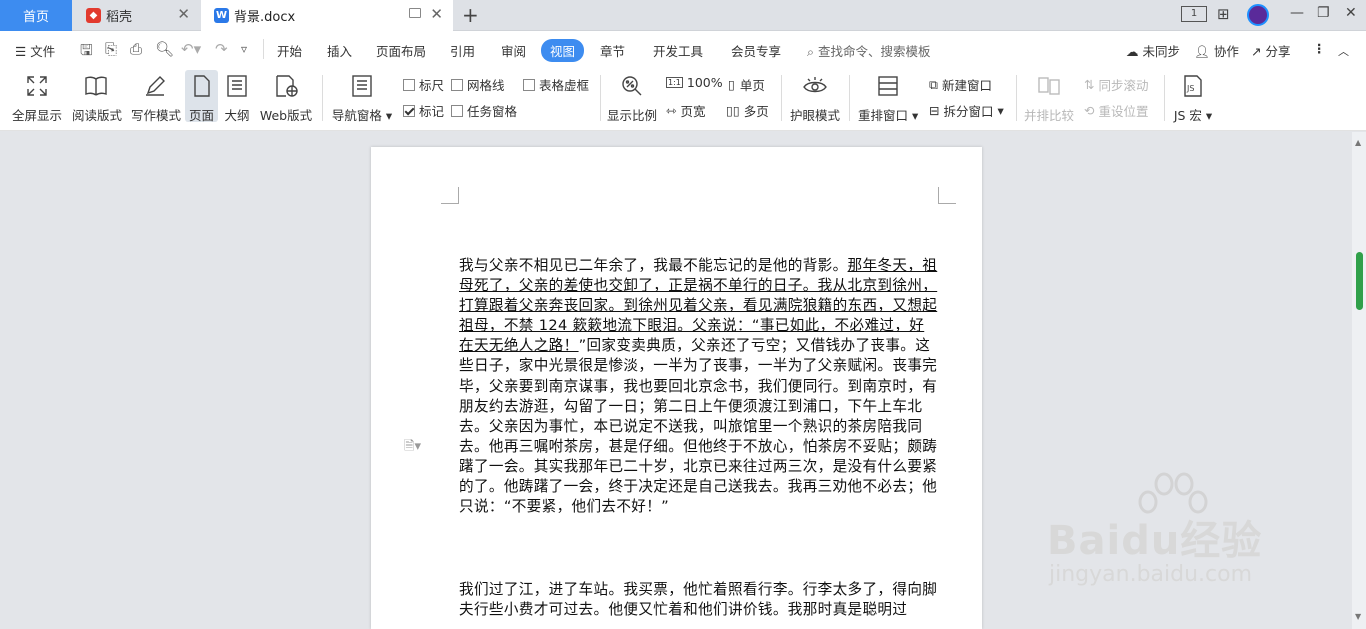  I want to click on fullscreen-label: 全屏显示, so click(37, 115).